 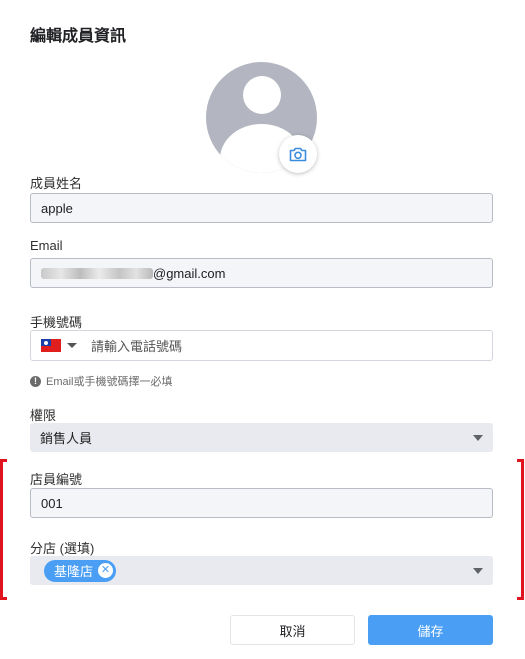 What do you see at coordinates (62, 548) in the screenshot?
I see `branch-label: 分店 (選填)` at bounding box center [62, 548].